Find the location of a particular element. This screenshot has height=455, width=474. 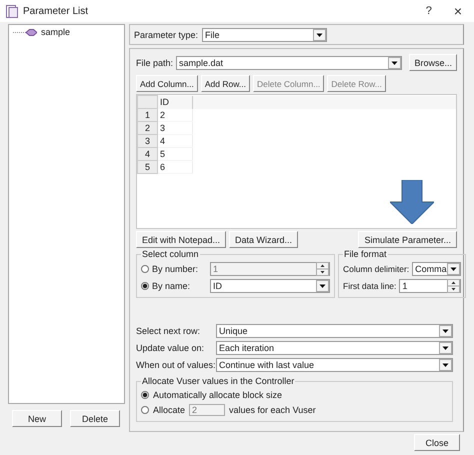

parameter-icon is located at coordinates (25, 32).